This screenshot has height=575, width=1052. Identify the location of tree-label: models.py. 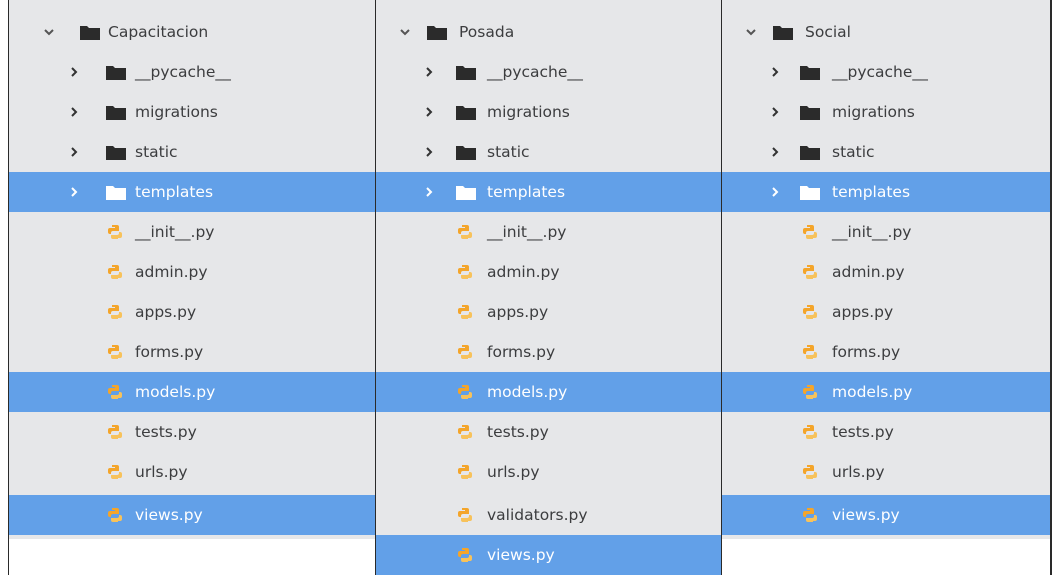
(175, 392).